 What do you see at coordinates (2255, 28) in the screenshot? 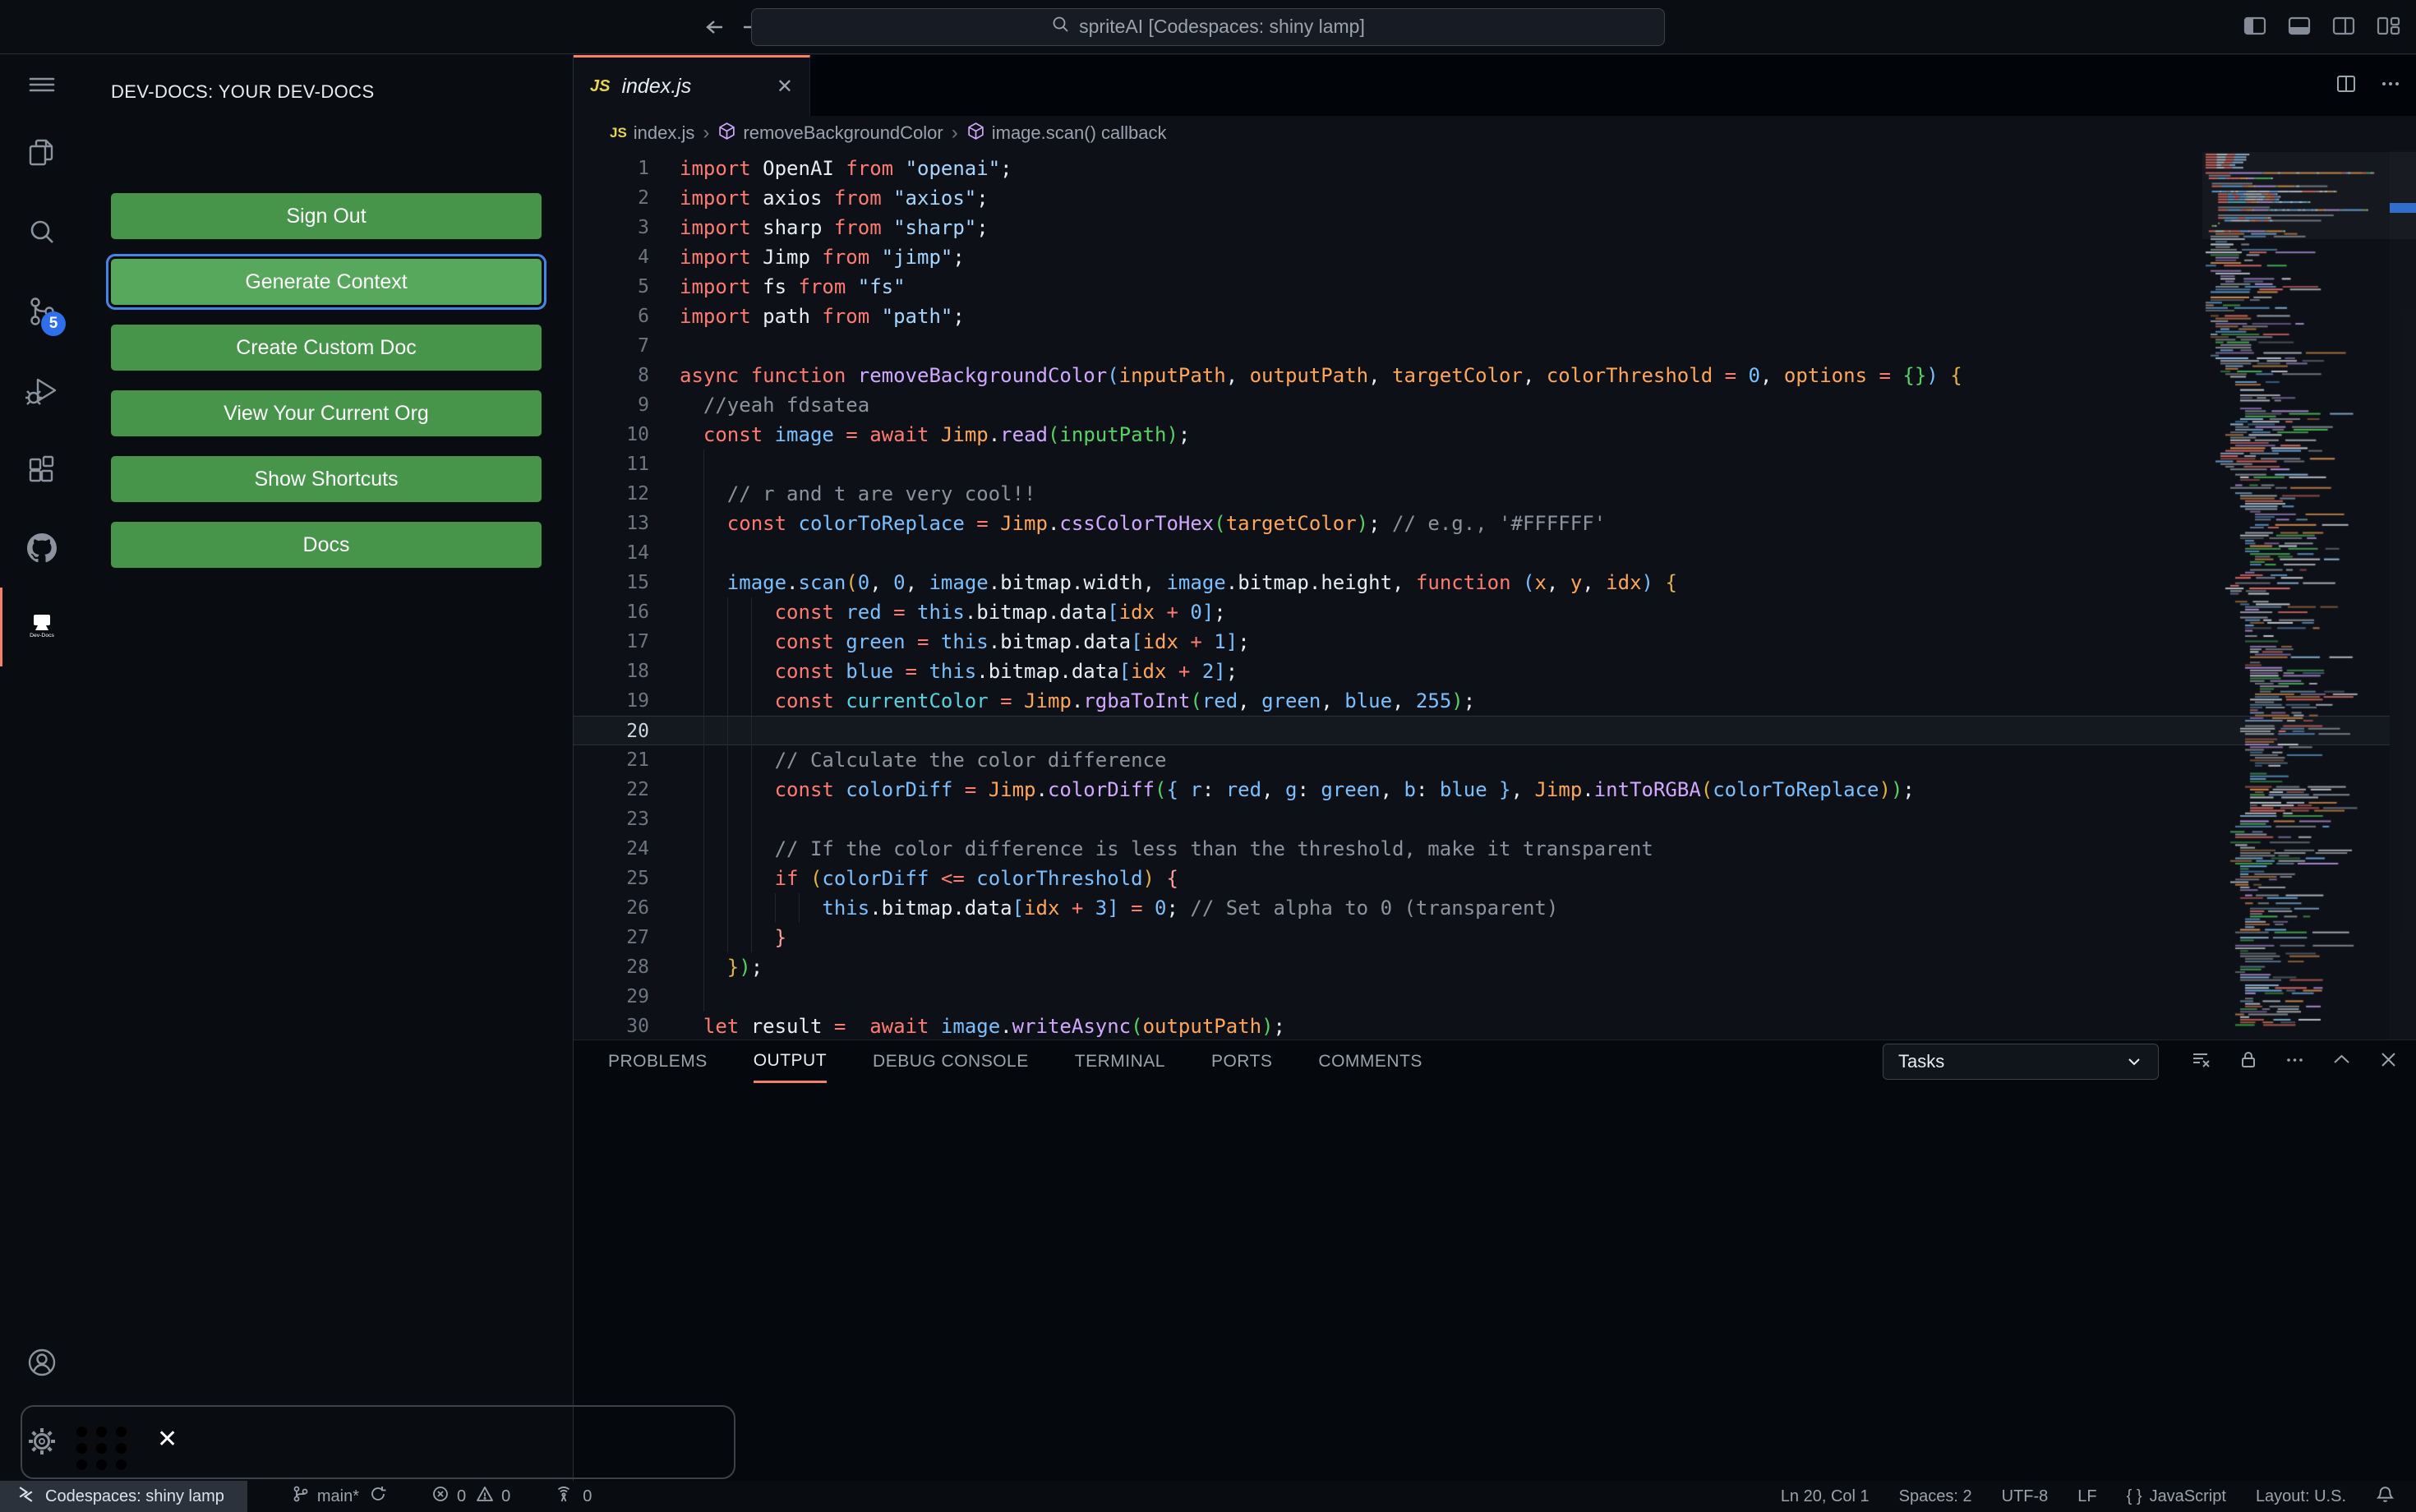
I see `toggle-sidebar-icon` at bounding box center [2255, 28].